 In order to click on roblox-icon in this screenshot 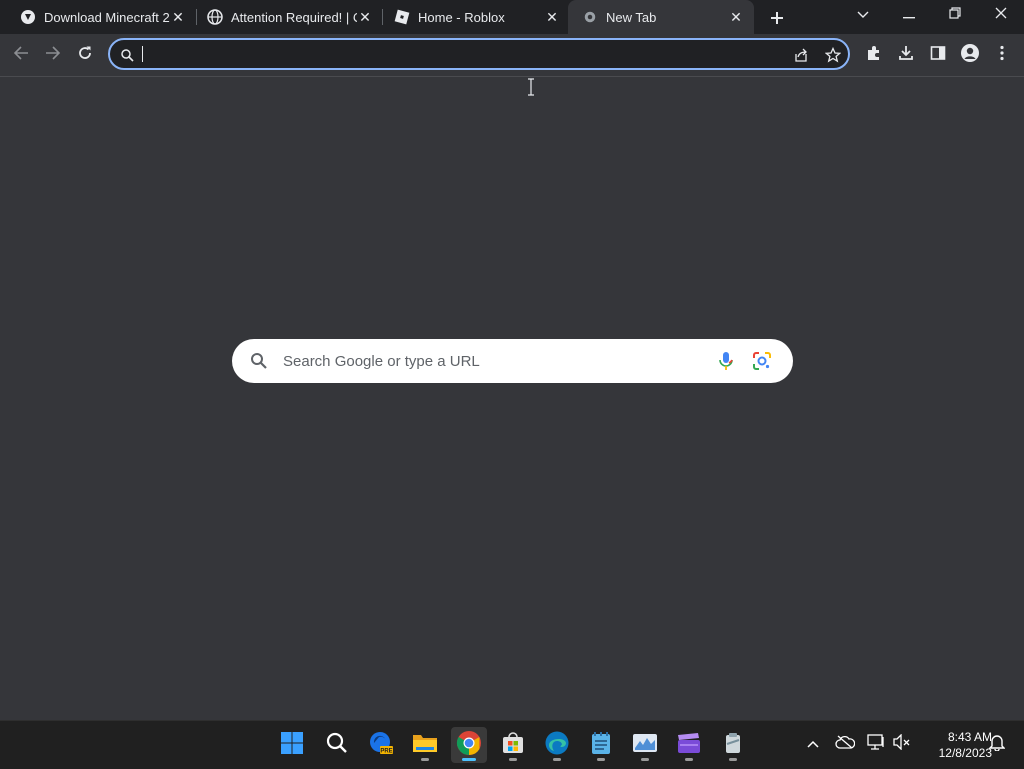, I will do `click(402, 17)`.